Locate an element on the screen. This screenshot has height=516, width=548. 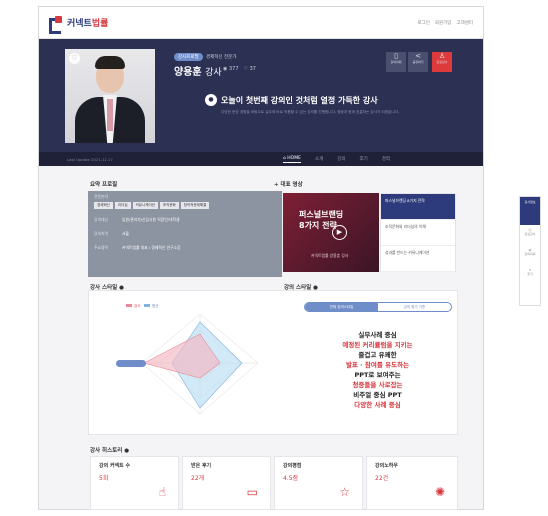
video-section-title: + 대표 영상 is located at coordinates (288, 185).